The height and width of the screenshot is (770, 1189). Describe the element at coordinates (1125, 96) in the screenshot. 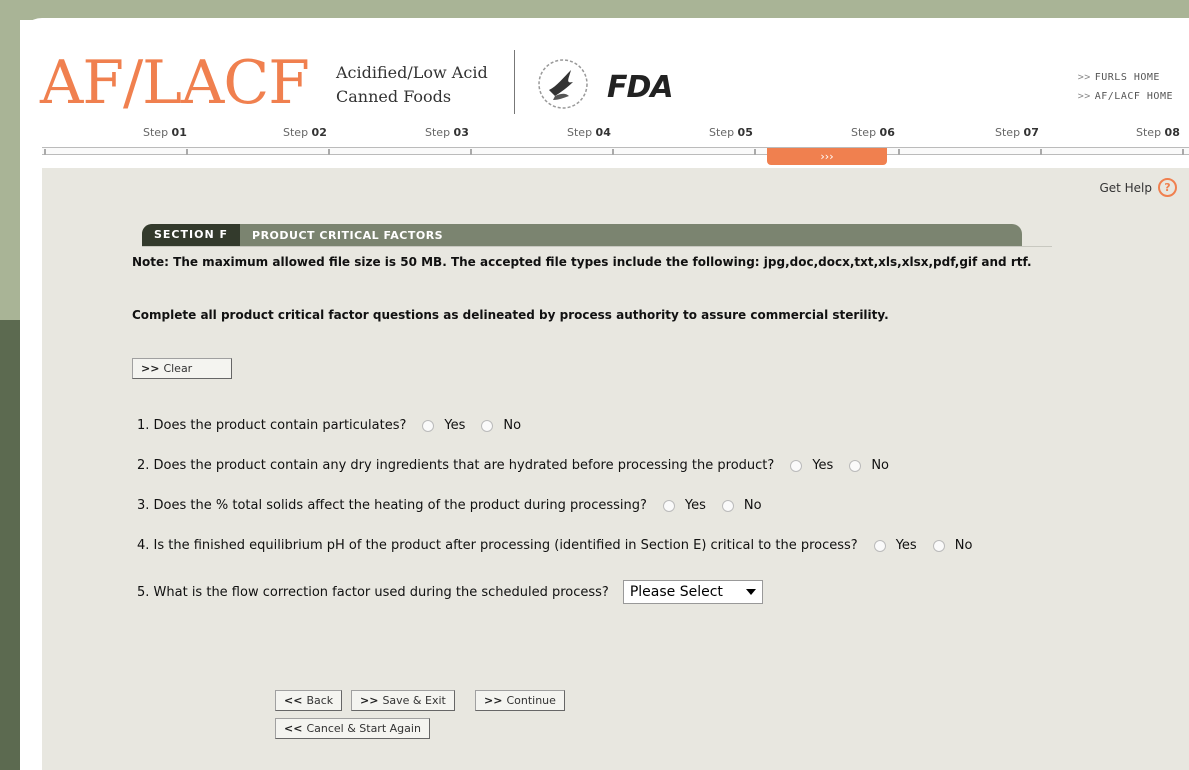

I see `af-lacf-home-link: >> AF/LACF HOME` at that location.